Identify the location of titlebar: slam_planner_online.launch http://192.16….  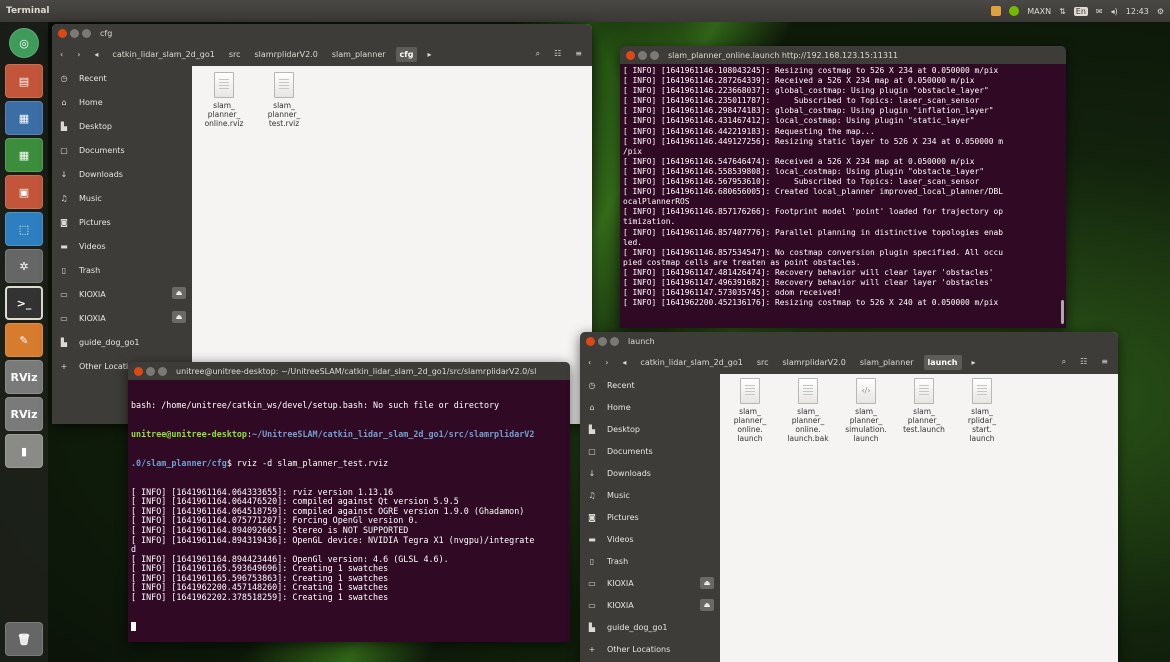
(843, 55).